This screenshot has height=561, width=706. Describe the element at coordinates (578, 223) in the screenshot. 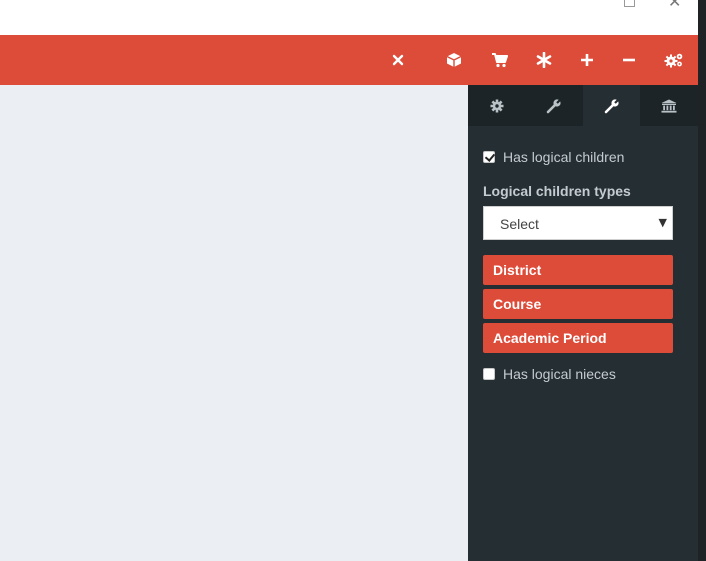

I see `logical-children-types-select: Select ▼` at that location.